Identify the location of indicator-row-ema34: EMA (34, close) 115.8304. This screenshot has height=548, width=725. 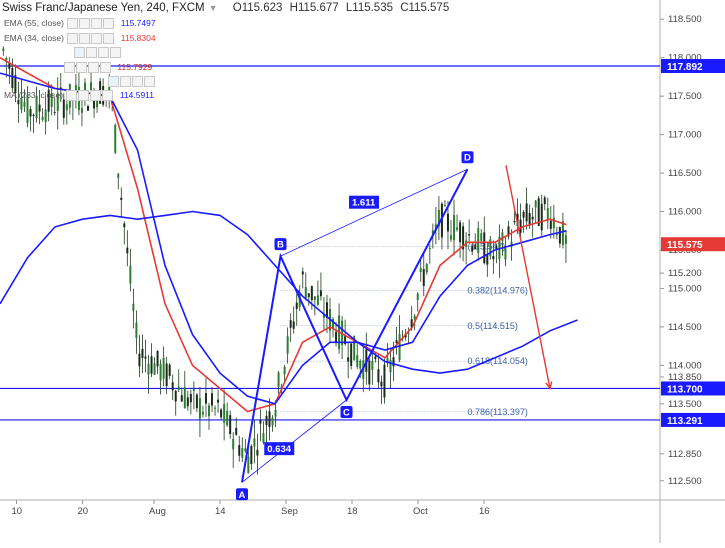
(80, 38).